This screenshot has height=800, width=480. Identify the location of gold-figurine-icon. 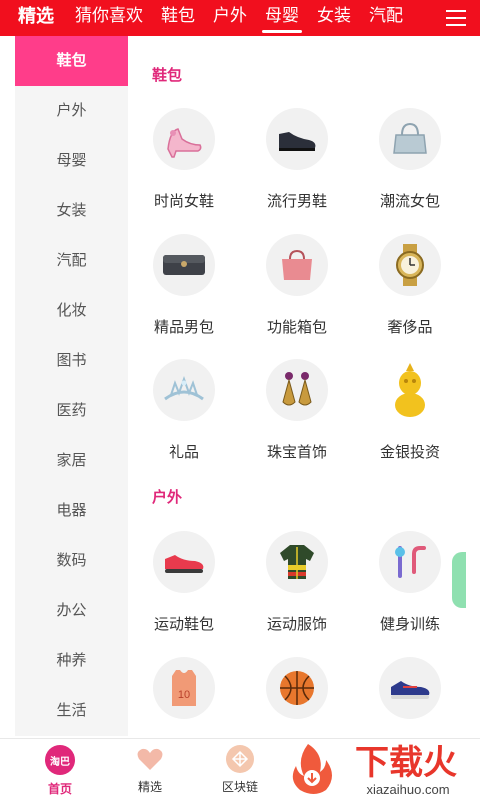
(410, 390).